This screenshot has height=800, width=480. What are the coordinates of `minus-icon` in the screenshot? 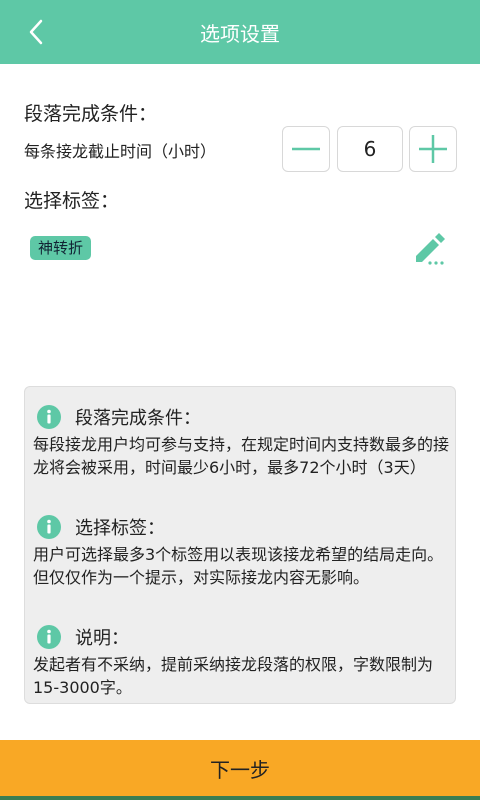 It's located at (306, 149).